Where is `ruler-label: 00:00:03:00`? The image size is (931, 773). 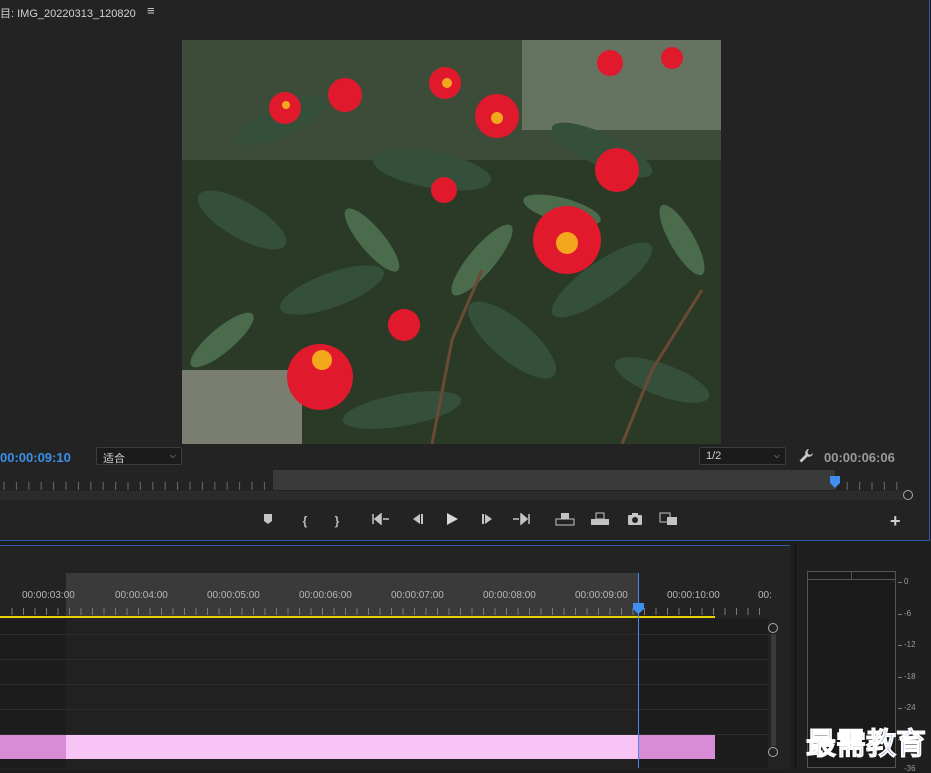 ruler-label: 00:00:03:00 is located at coordinates (48, 595).